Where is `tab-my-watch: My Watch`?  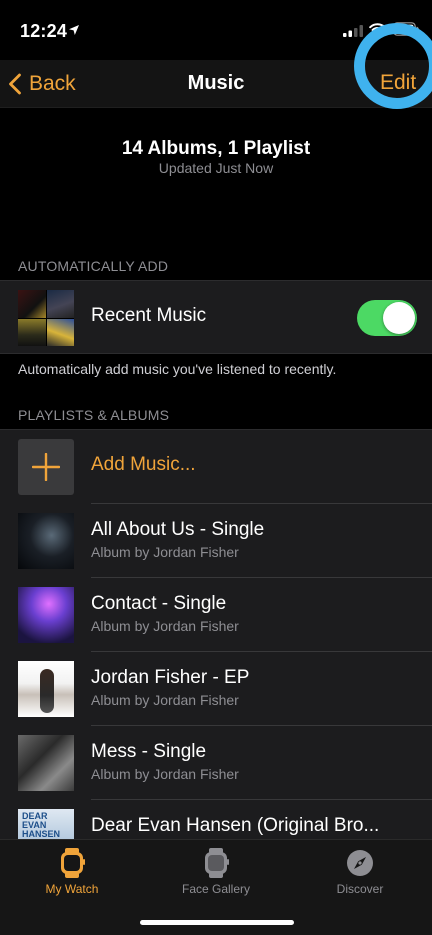
tab-my-watch: My Watch is located at coordinates (72, 872).